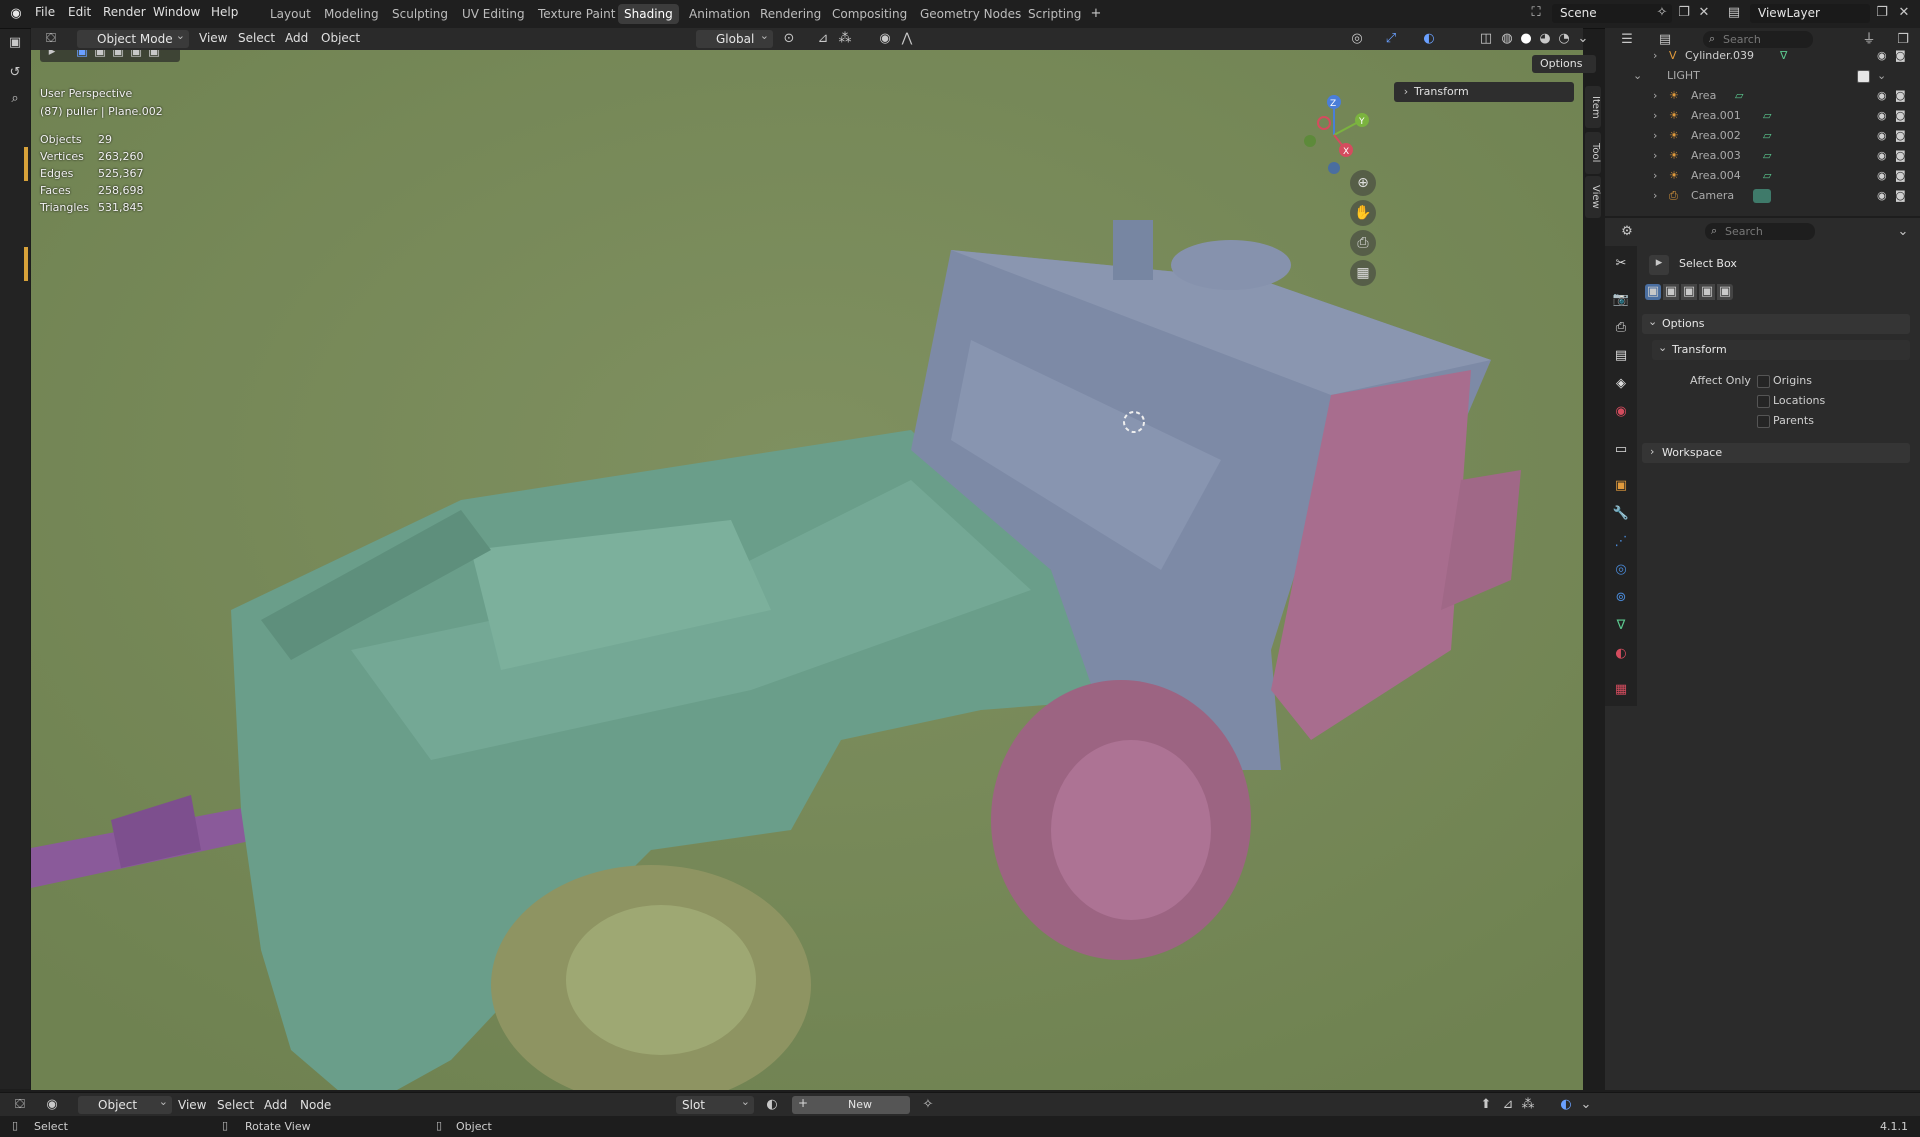  What do you see at coordinates (1621, 690) in the screenshot?
I see `texture-tab-icon: ▦` at bounding box center [1621, 690].